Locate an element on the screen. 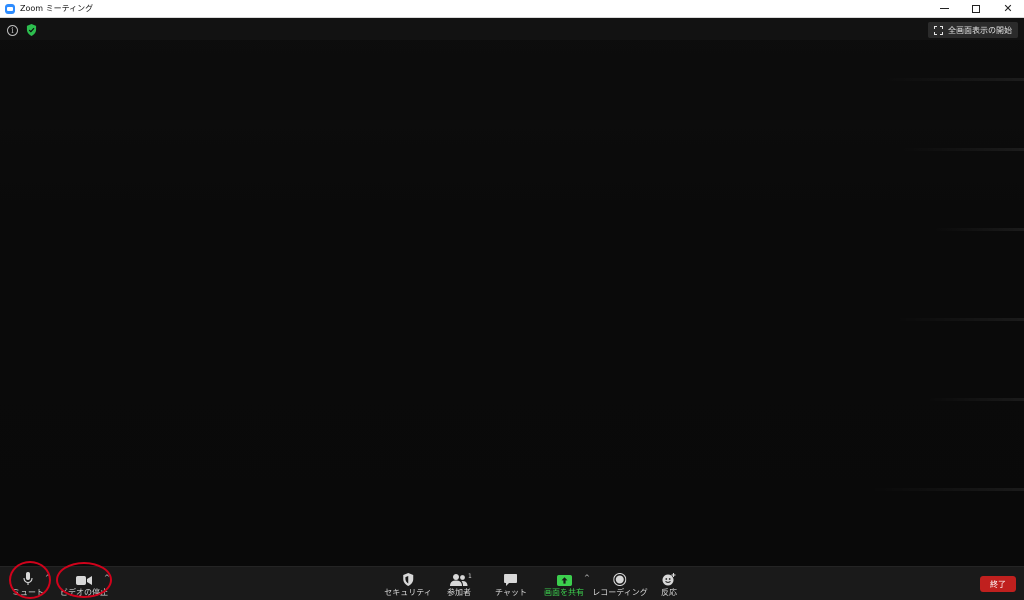  chat-bubble-icon is located at coordinates (511, 578).